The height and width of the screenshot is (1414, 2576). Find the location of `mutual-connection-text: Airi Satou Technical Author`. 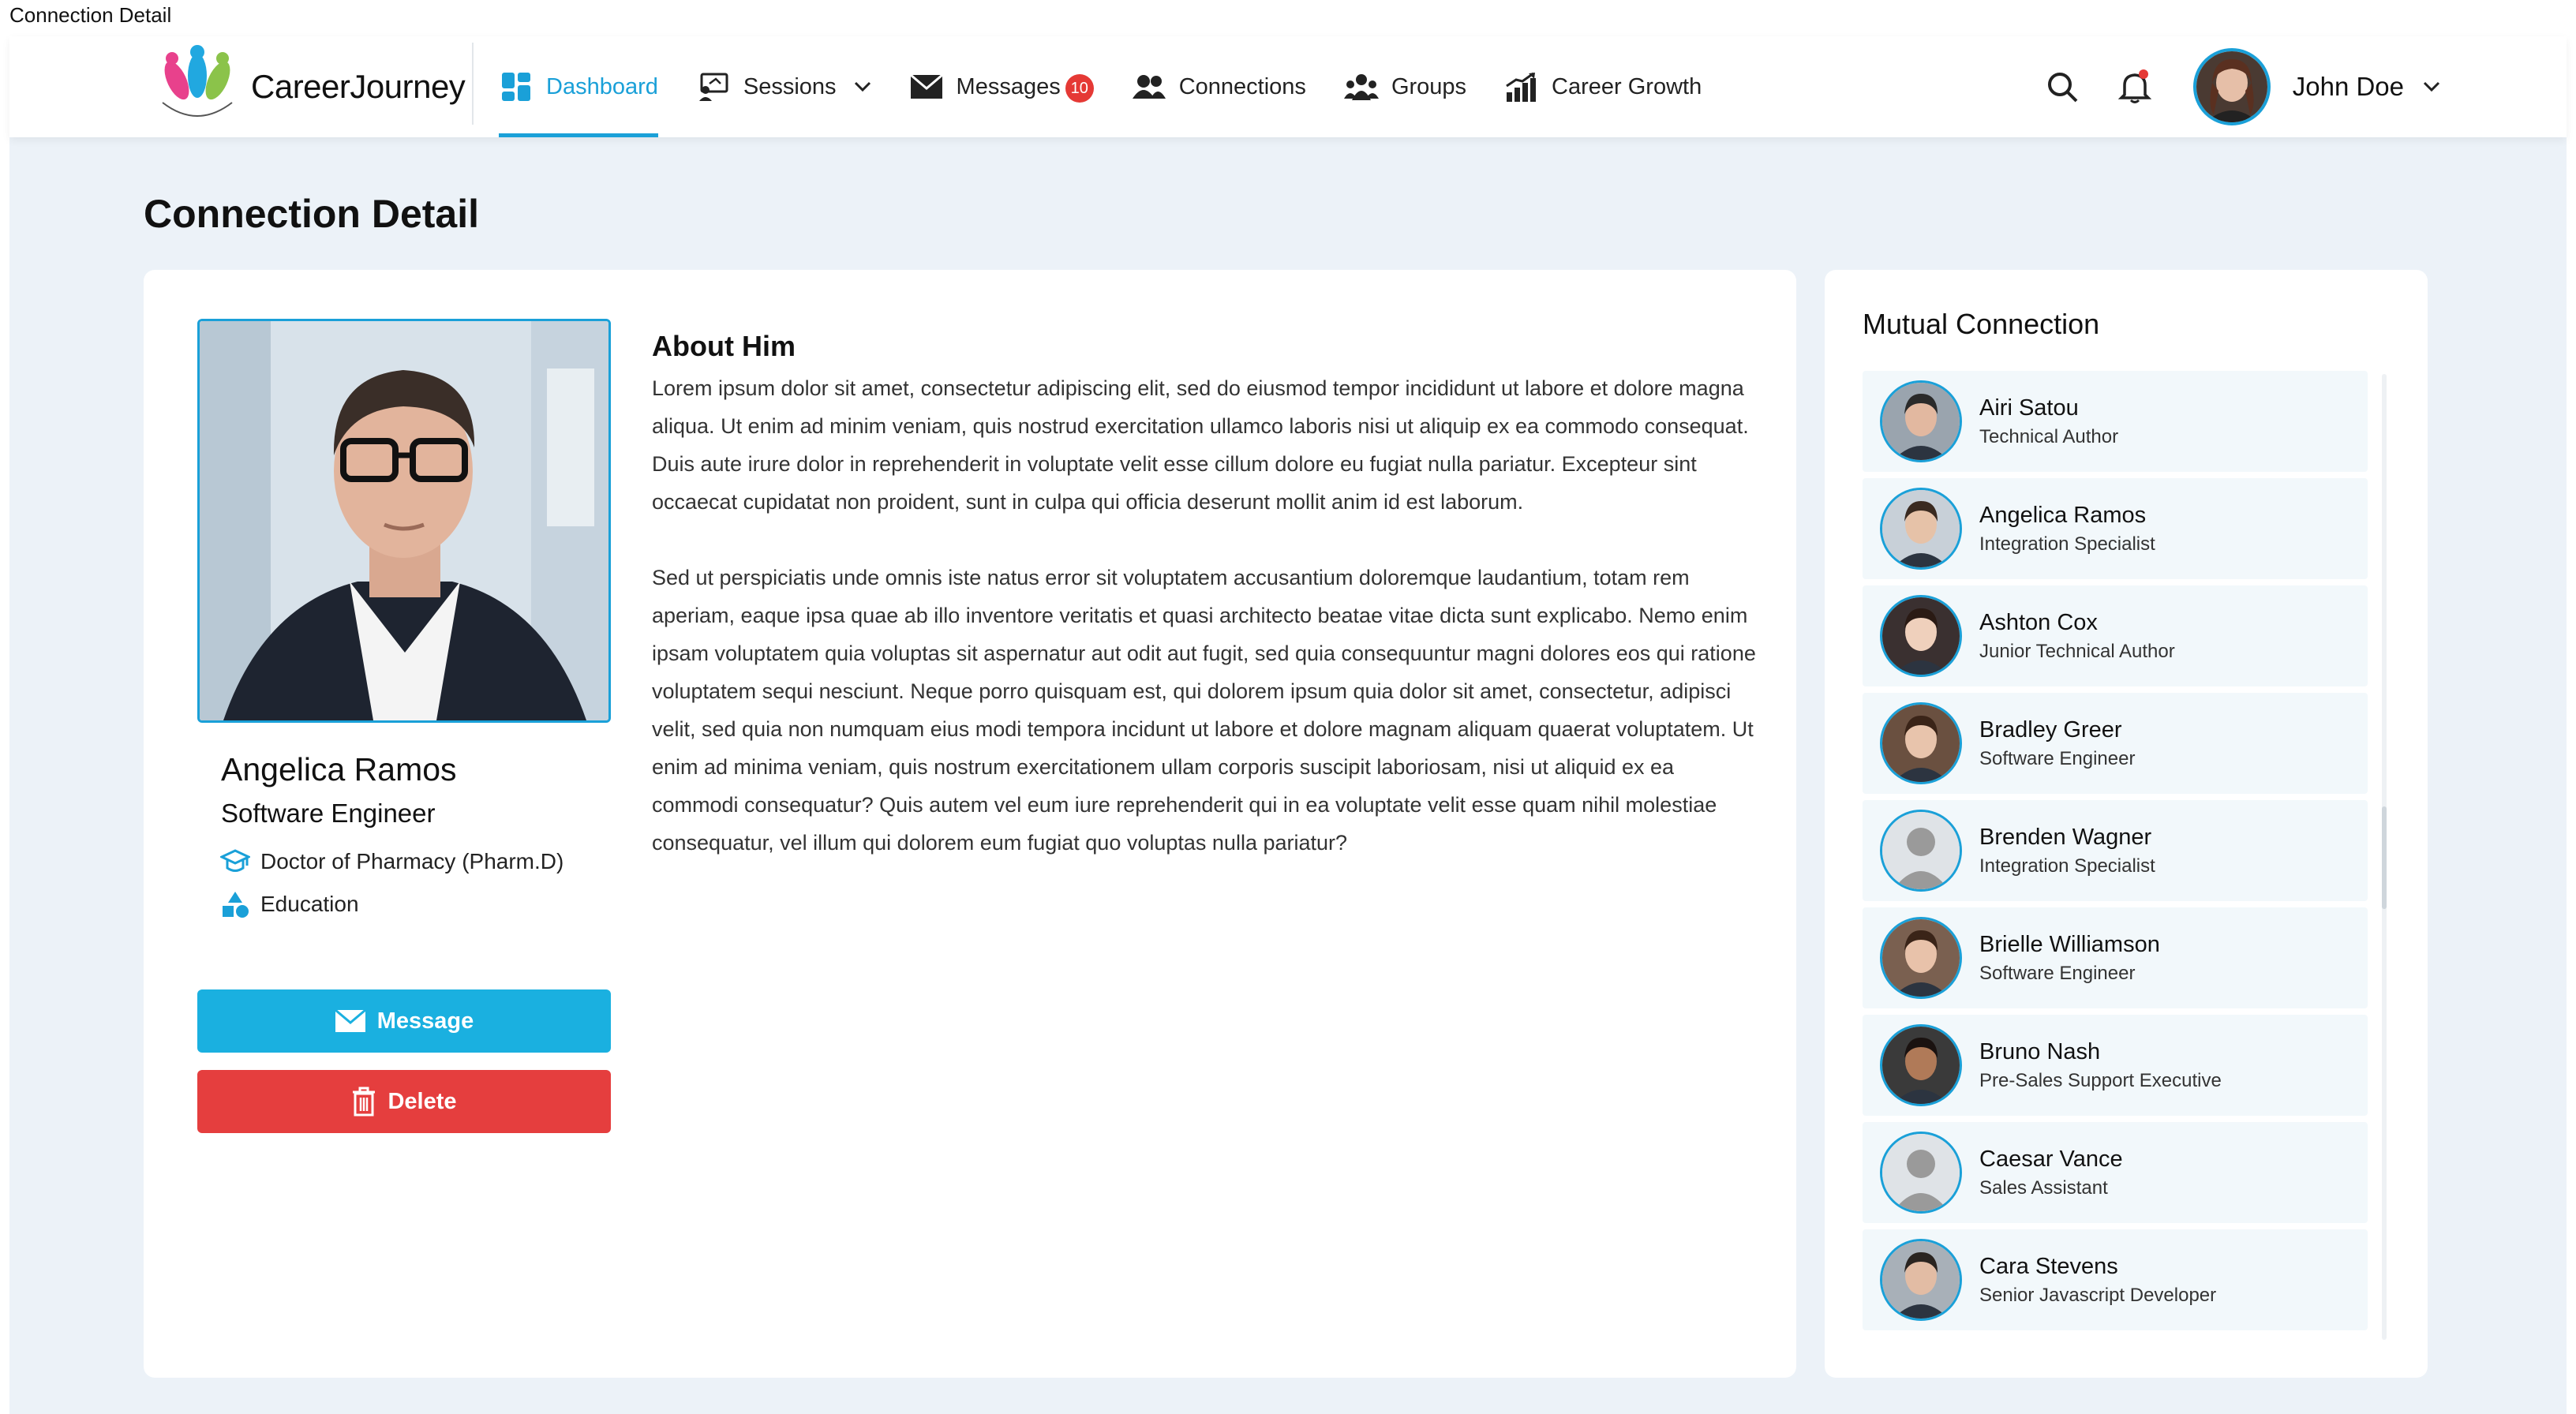

mutual-connection-text: Airi Satou Technical Author is located at coordinates (2048, 421).